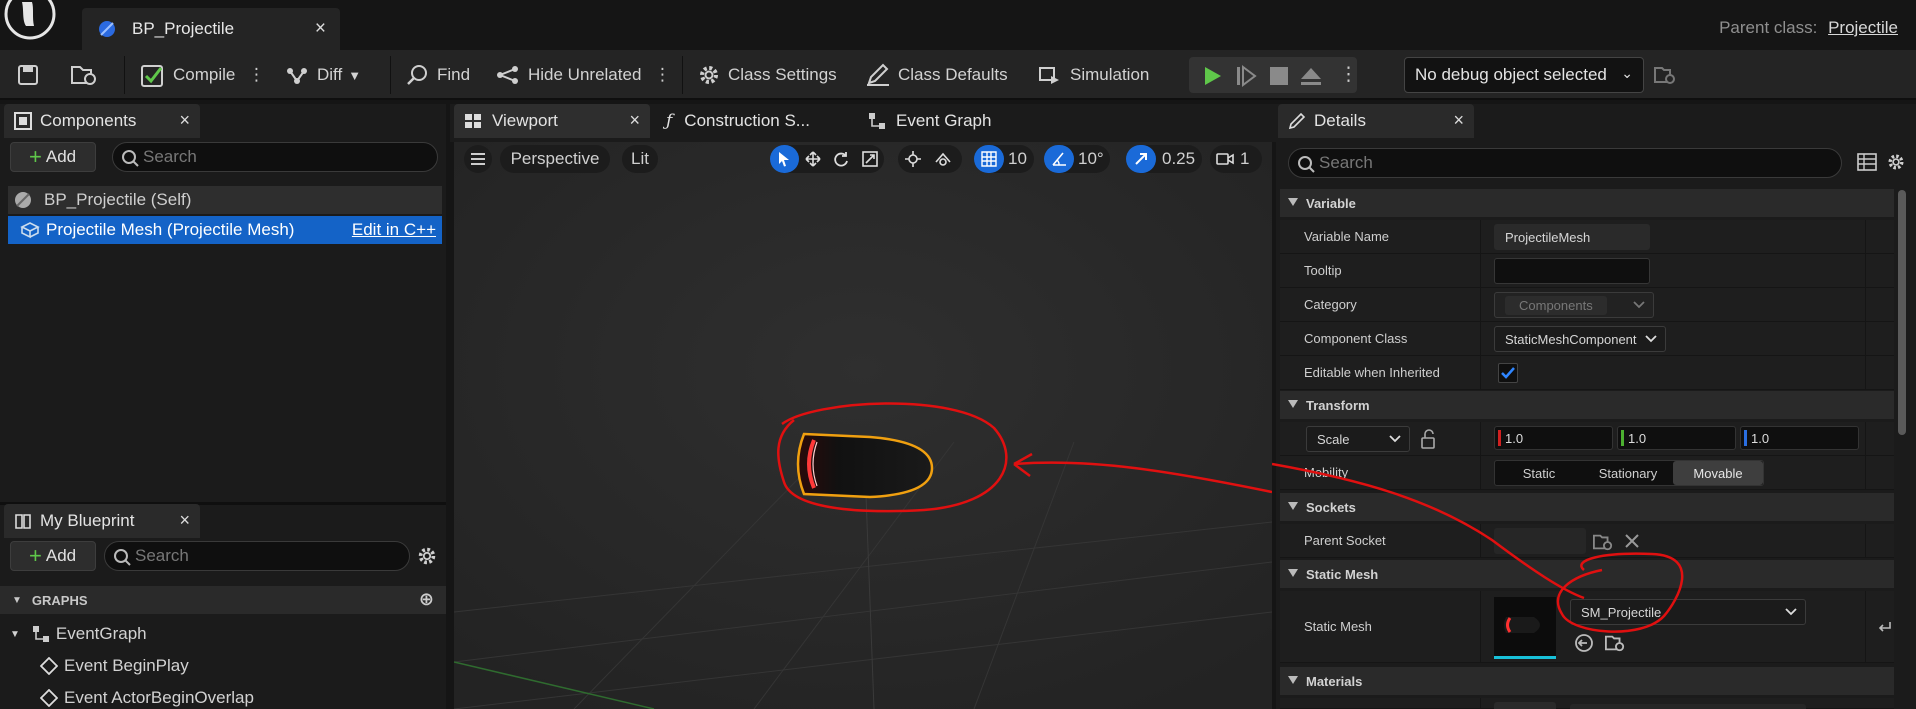  I want to click on parent-socket-field, so click(1540, 541).